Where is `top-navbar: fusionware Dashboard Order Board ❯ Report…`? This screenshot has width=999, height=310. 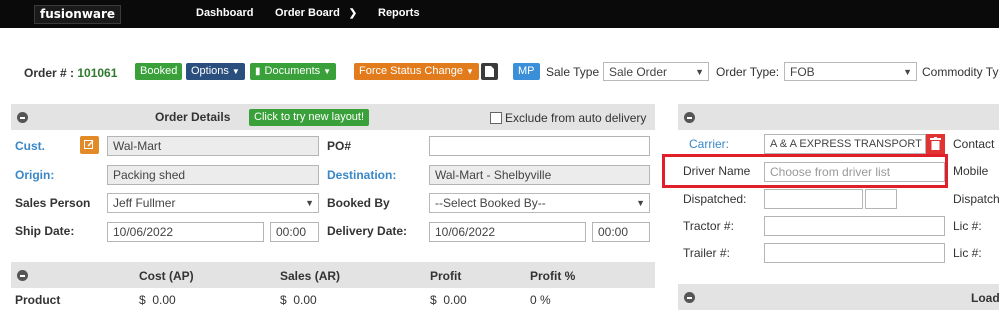
top-navbar: fusionware Dashboard Order Board ❯ Report… is located at coordinates (499, 14).